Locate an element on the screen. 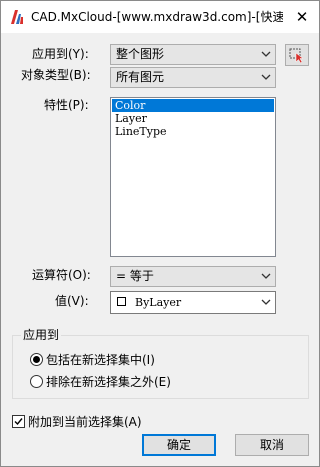 Image resolution: width=320 pixels, height=467 pixels. color-swatch is located at coordinates (121, 301).